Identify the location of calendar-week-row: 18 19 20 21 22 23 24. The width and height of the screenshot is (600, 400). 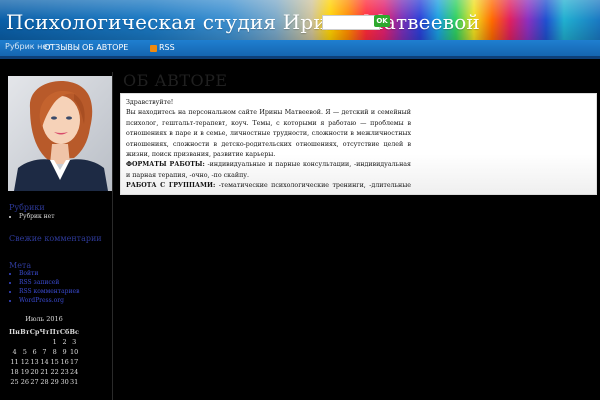
(44, 372).